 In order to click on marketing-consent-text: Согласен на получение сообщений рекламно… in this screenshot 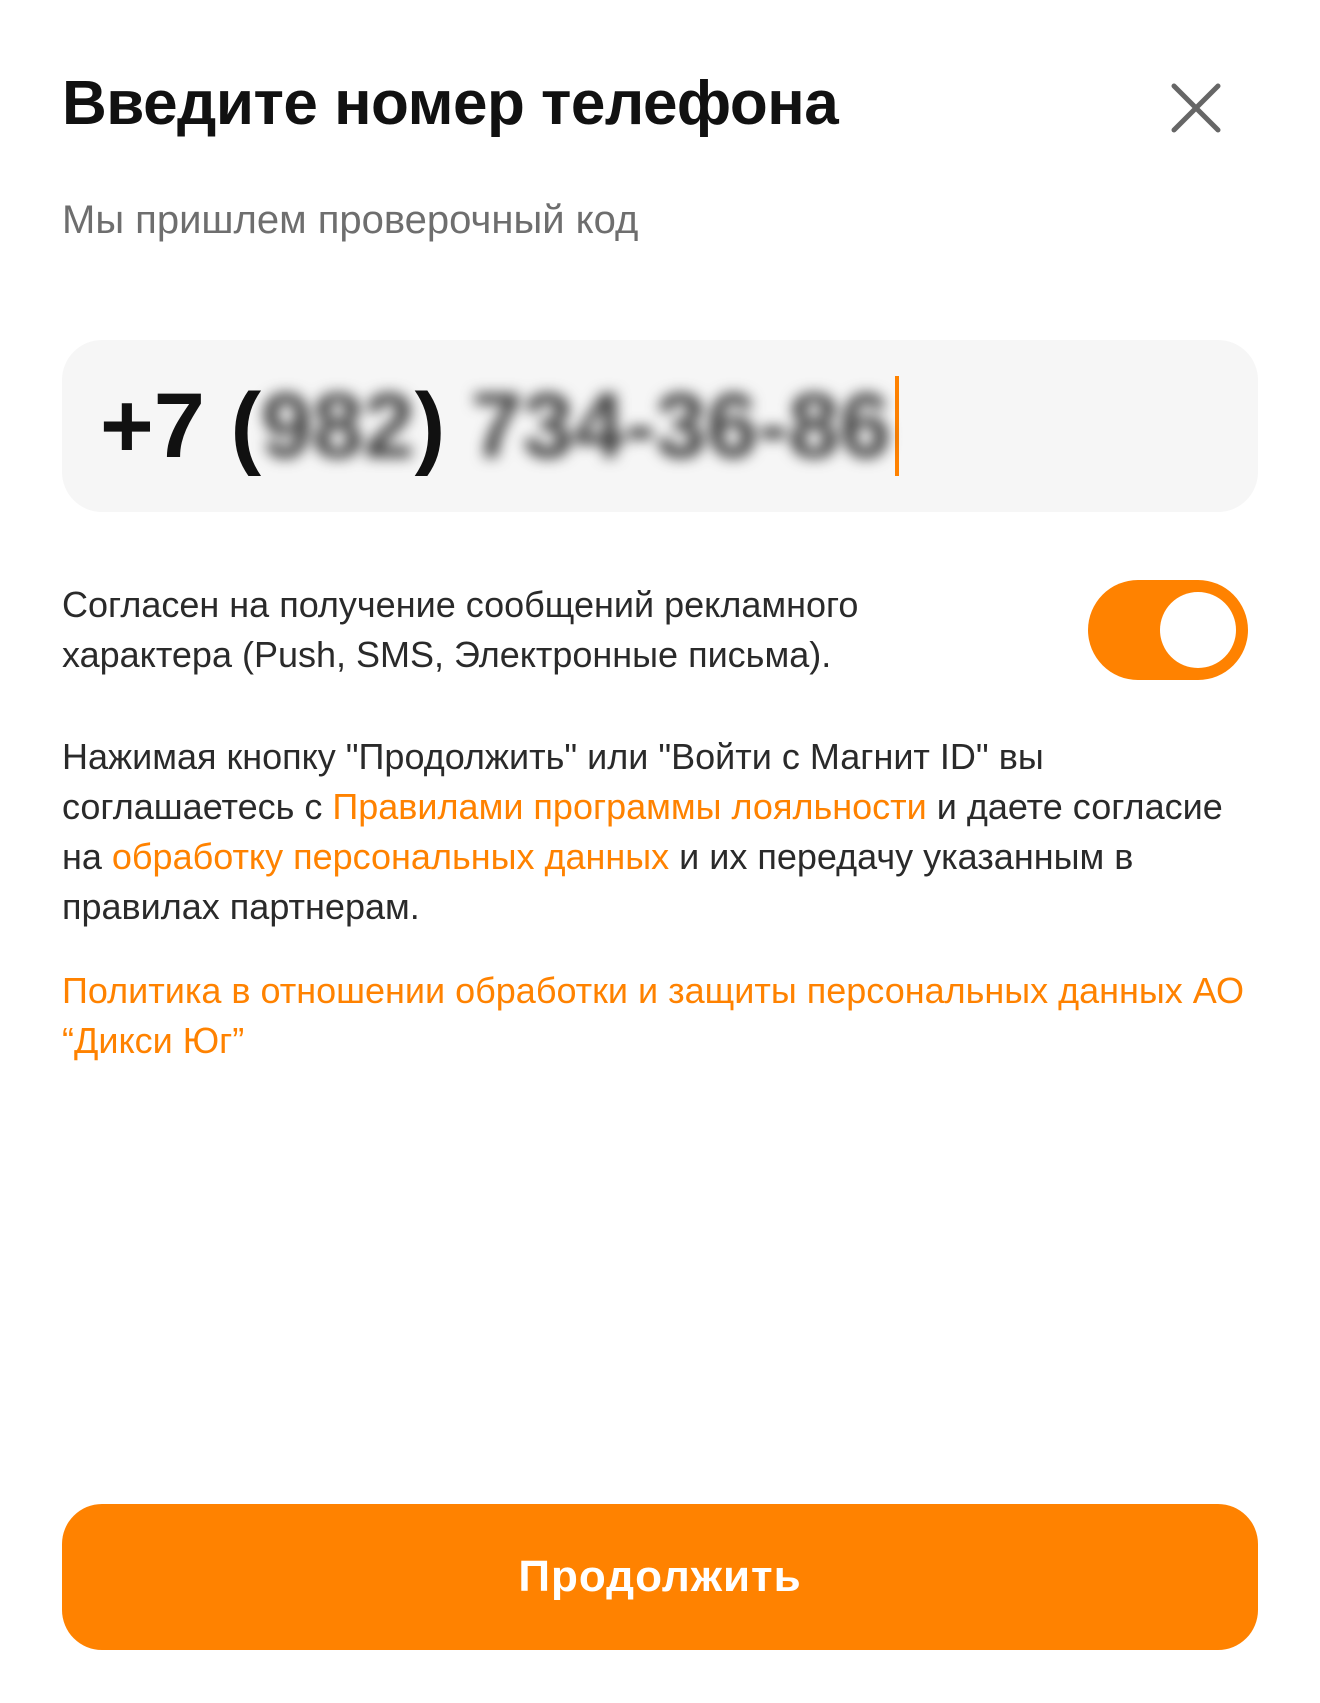, I will do `click(460, 629)`.